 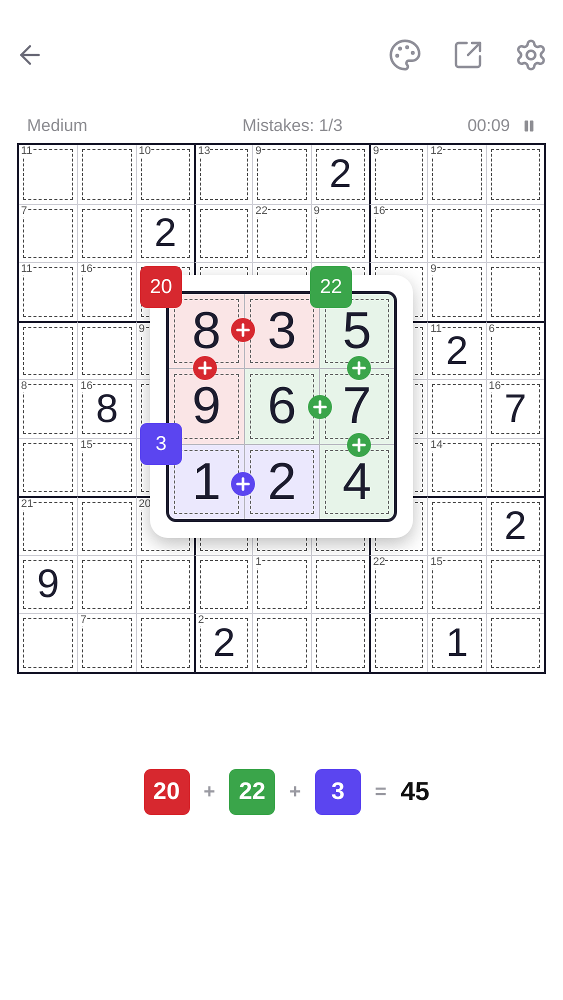 What do you see at coordinates (337, 791) in the screenshot?
I see `sum-badge: 3` at bounding box center [337, 791].